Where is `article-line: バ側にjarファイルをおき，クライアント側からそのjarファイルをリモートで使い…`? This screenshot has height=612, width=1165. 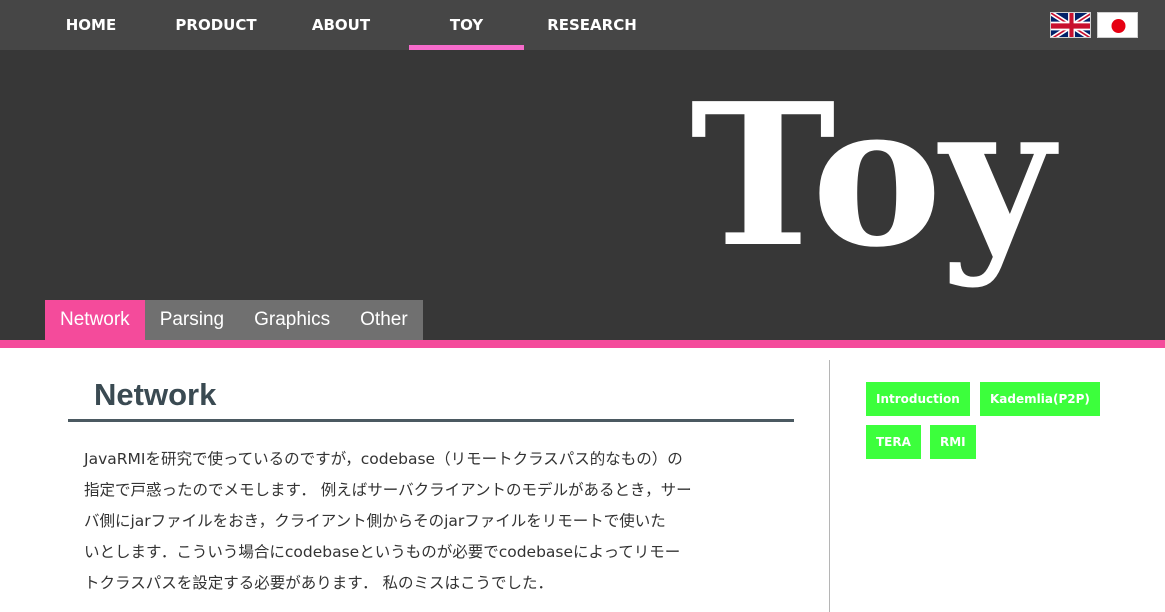
article-line: バ側にjarファイルをおき，クライアント側からそのjarファイルをリモートで使い… is located at coordinates (375, 521).